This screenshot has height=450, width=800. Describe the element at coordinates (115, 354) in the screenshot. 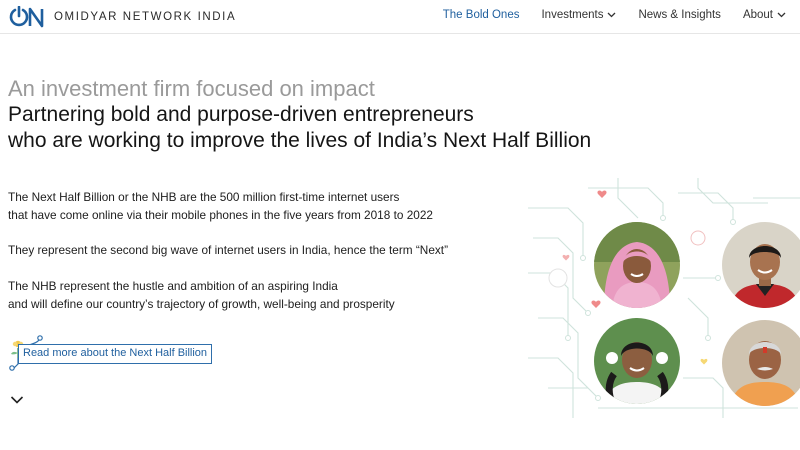

I see `read-more-nhb-link: Read more about the Next Half Billion` at that location.